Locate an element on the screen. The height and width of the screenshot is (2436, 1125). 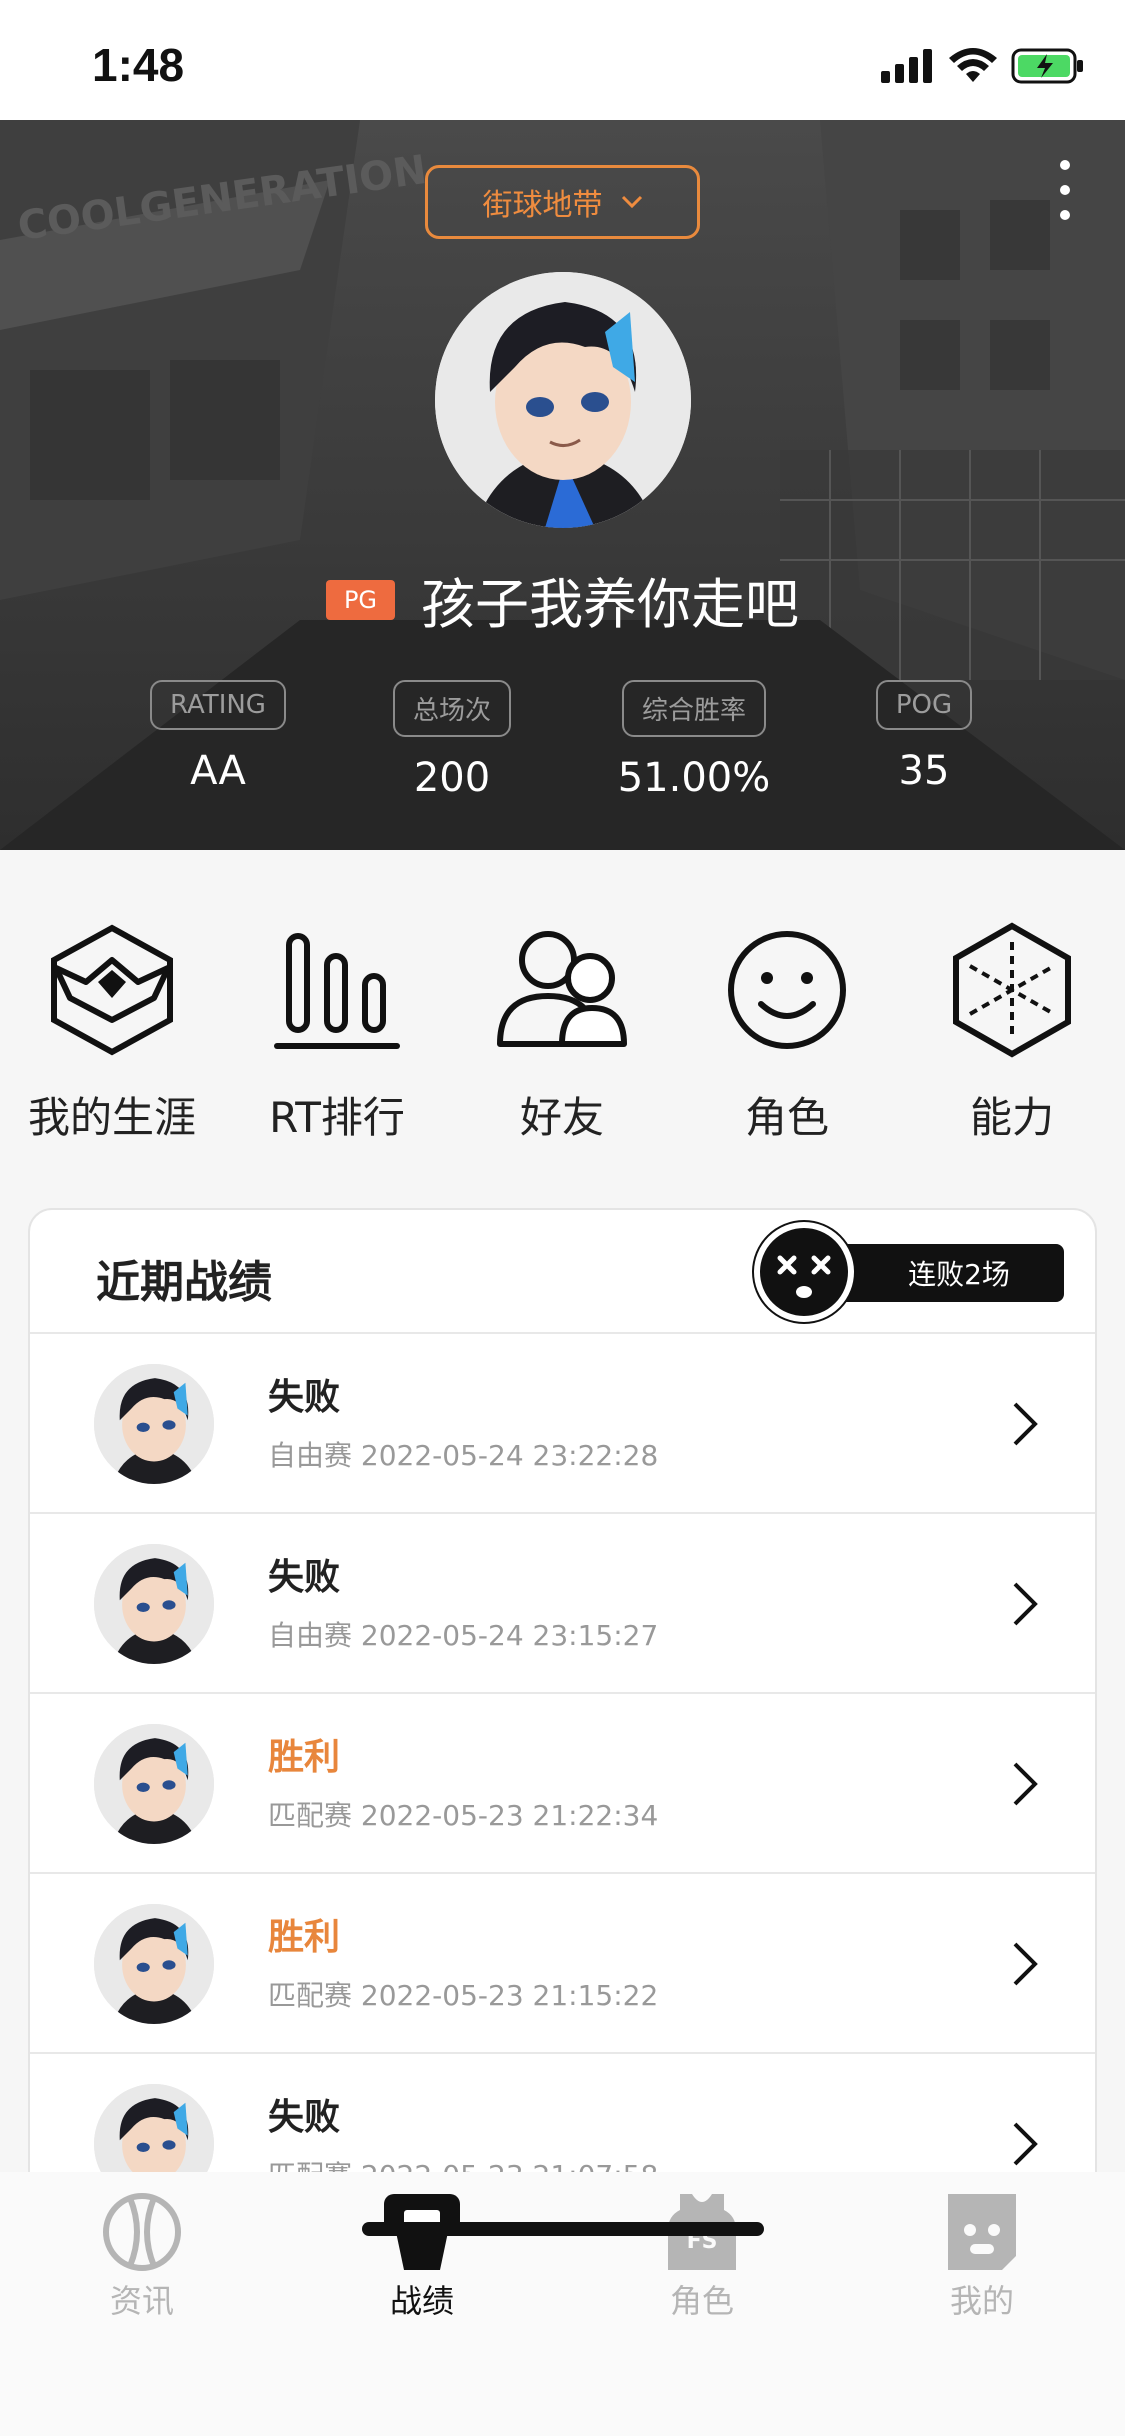
tab-mine: 我的 is located at coordinates (982, 2256).